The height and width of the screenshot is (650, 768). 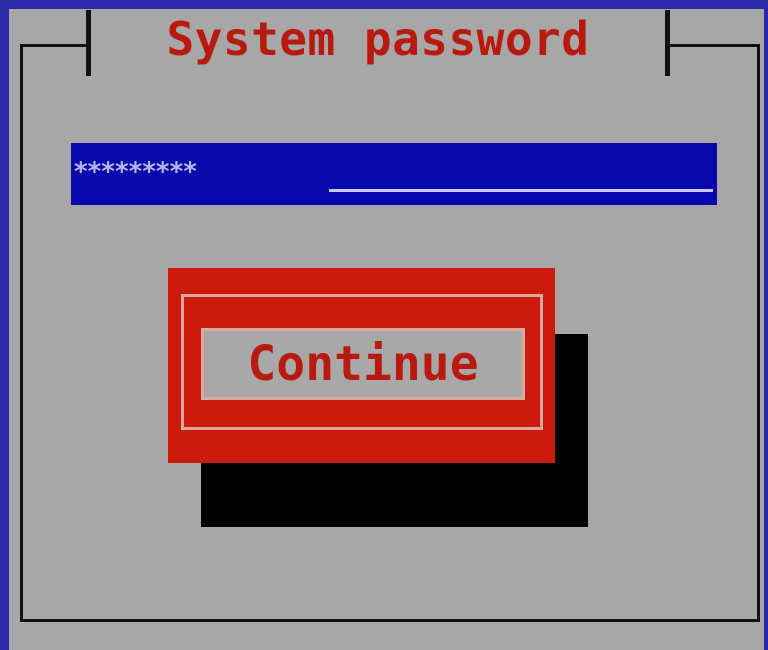 What do you see at coordinates (378, 39) in the screenshot?
I see `dialog-title: System password` at bounding box center [378, 39].